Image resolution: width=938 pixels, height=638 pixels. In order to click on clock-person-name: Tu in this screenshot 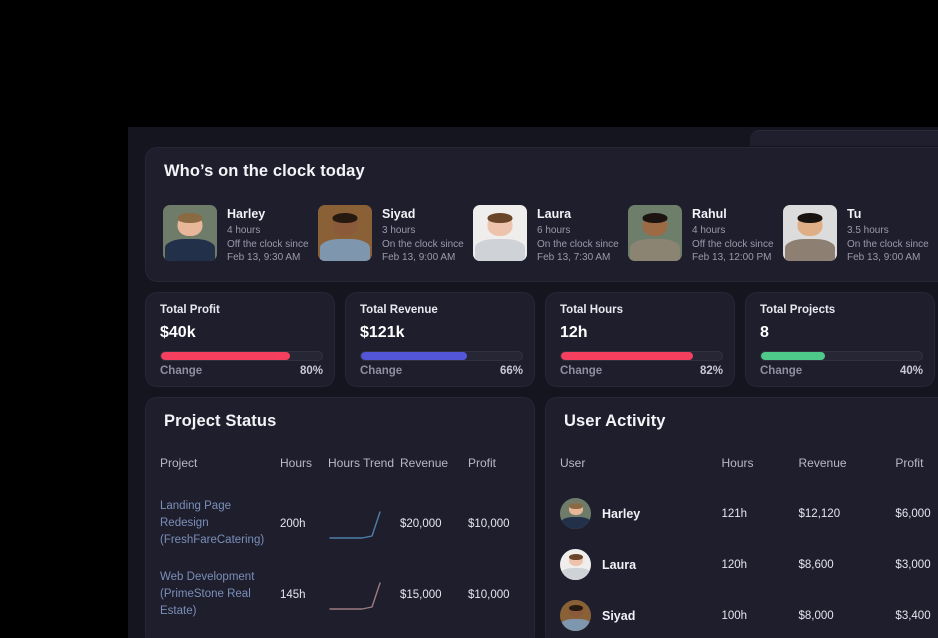, I will do `click(854, 214)`.